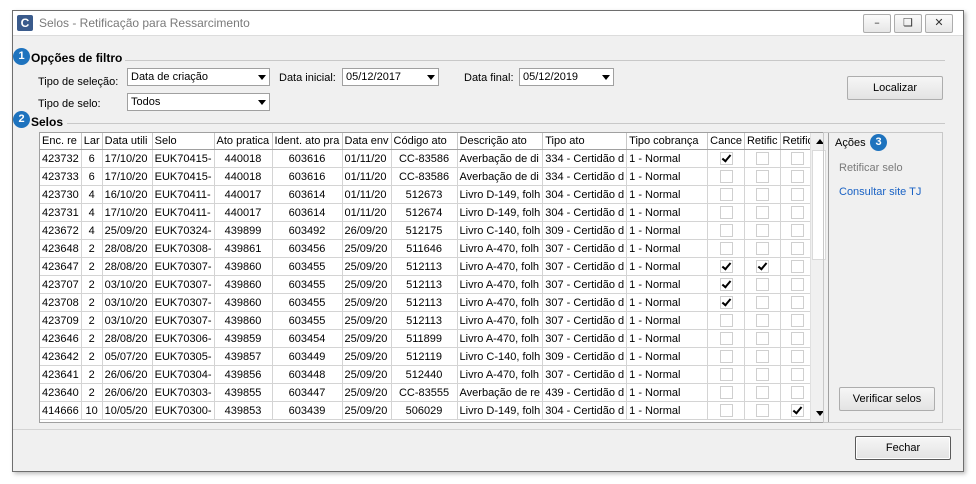 The image size is (976, 484). What do you see at coordinates (61, 141) in the screenshot?
I see `column-header: Enc. re` at bounding box center [61, 141].